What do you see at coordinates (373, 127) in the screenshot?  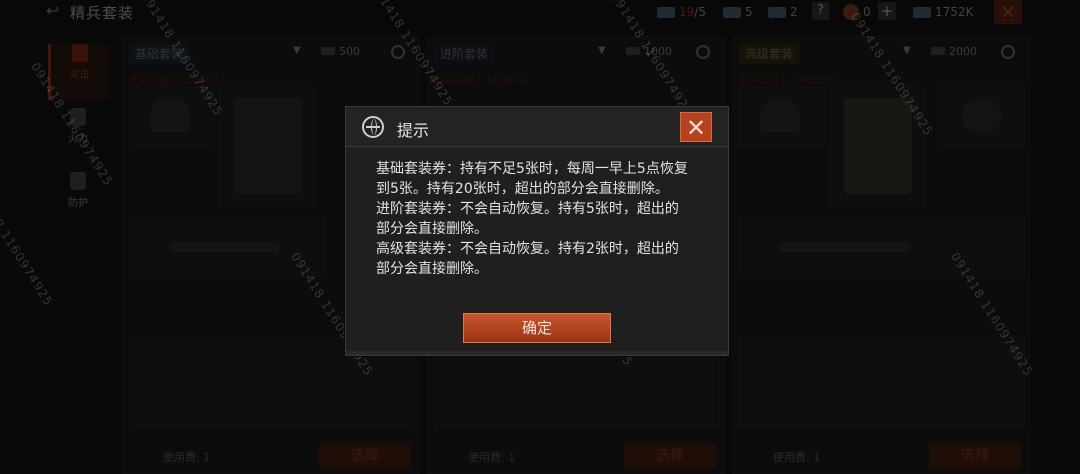 I see `globe-icon` at bounding box center [373, 127].